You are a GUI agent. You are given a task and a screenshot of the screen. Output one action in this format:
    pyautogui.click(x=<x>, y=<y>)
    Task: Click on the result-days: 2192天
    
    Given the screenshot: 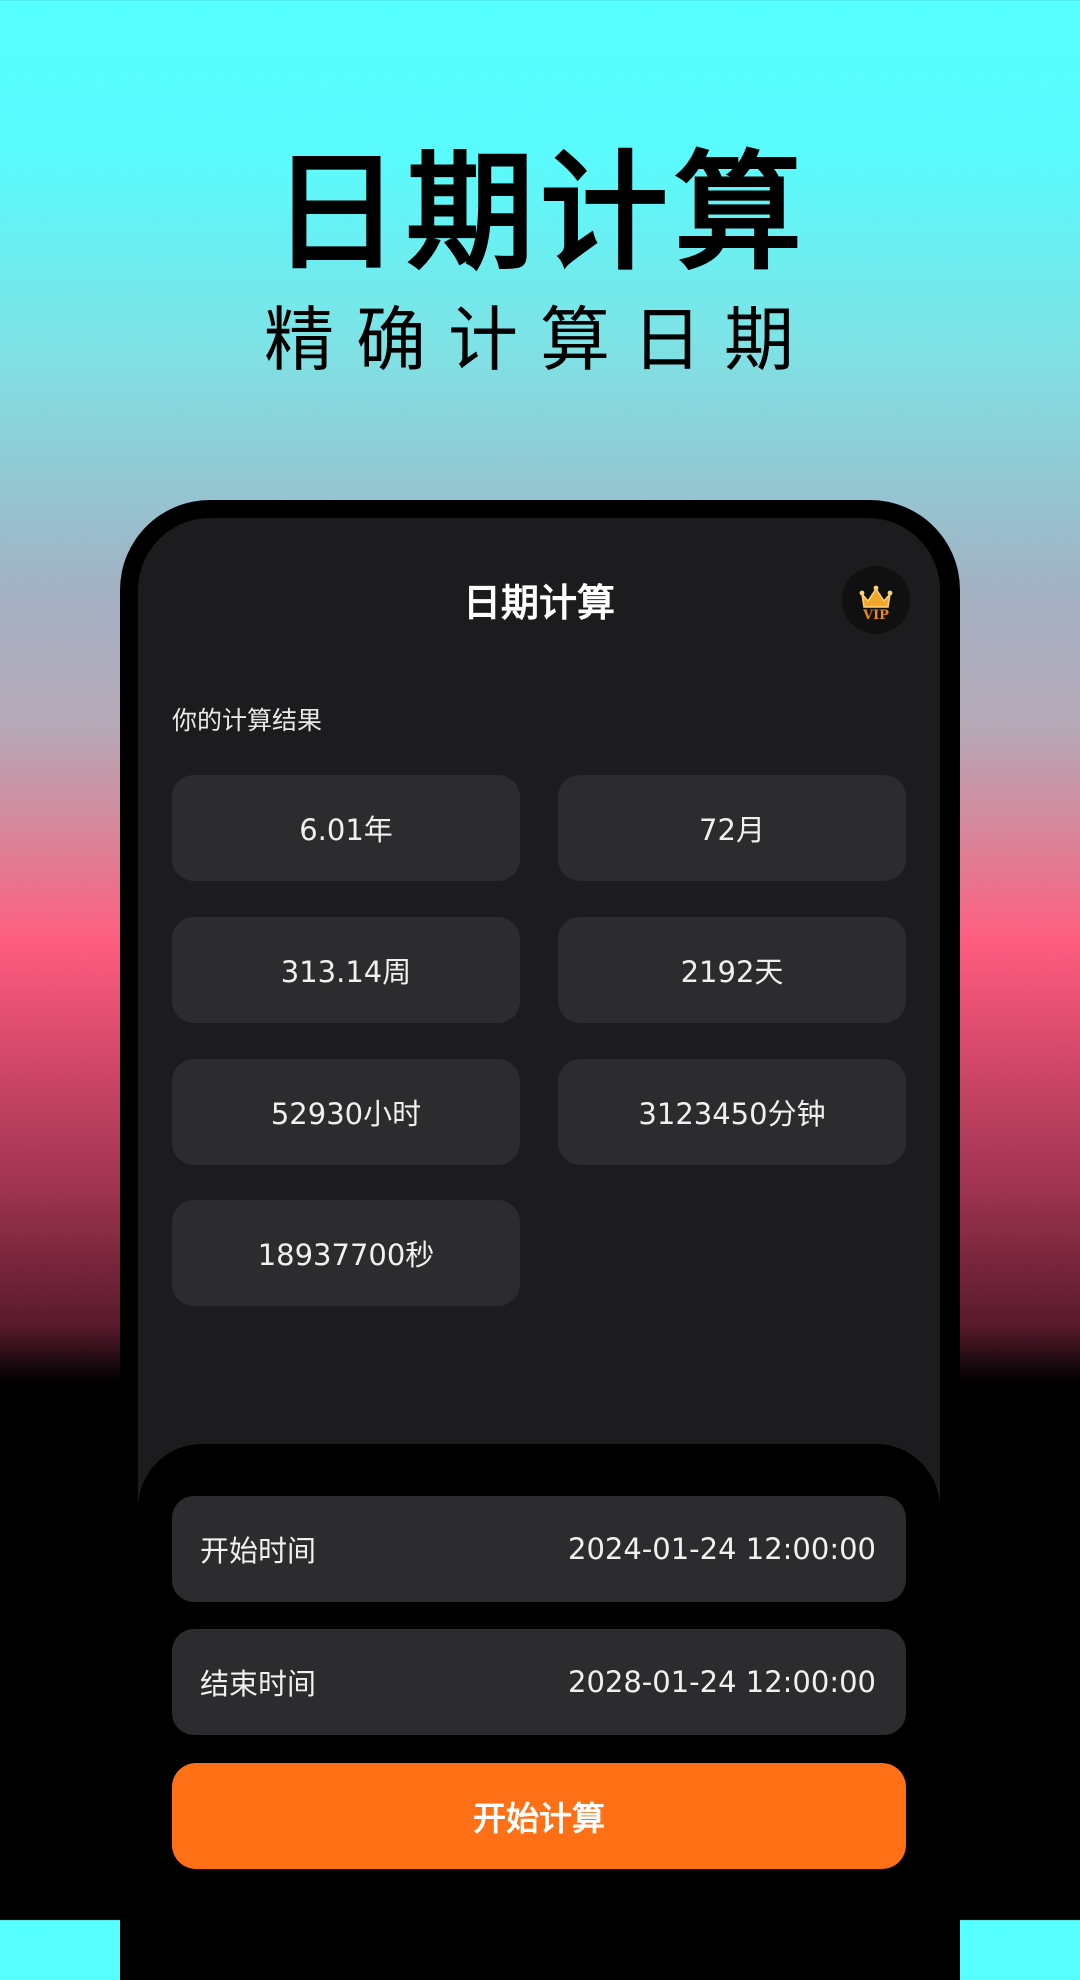 What is the action you would take?
    pyautogui.click(x=732, y=970)
    